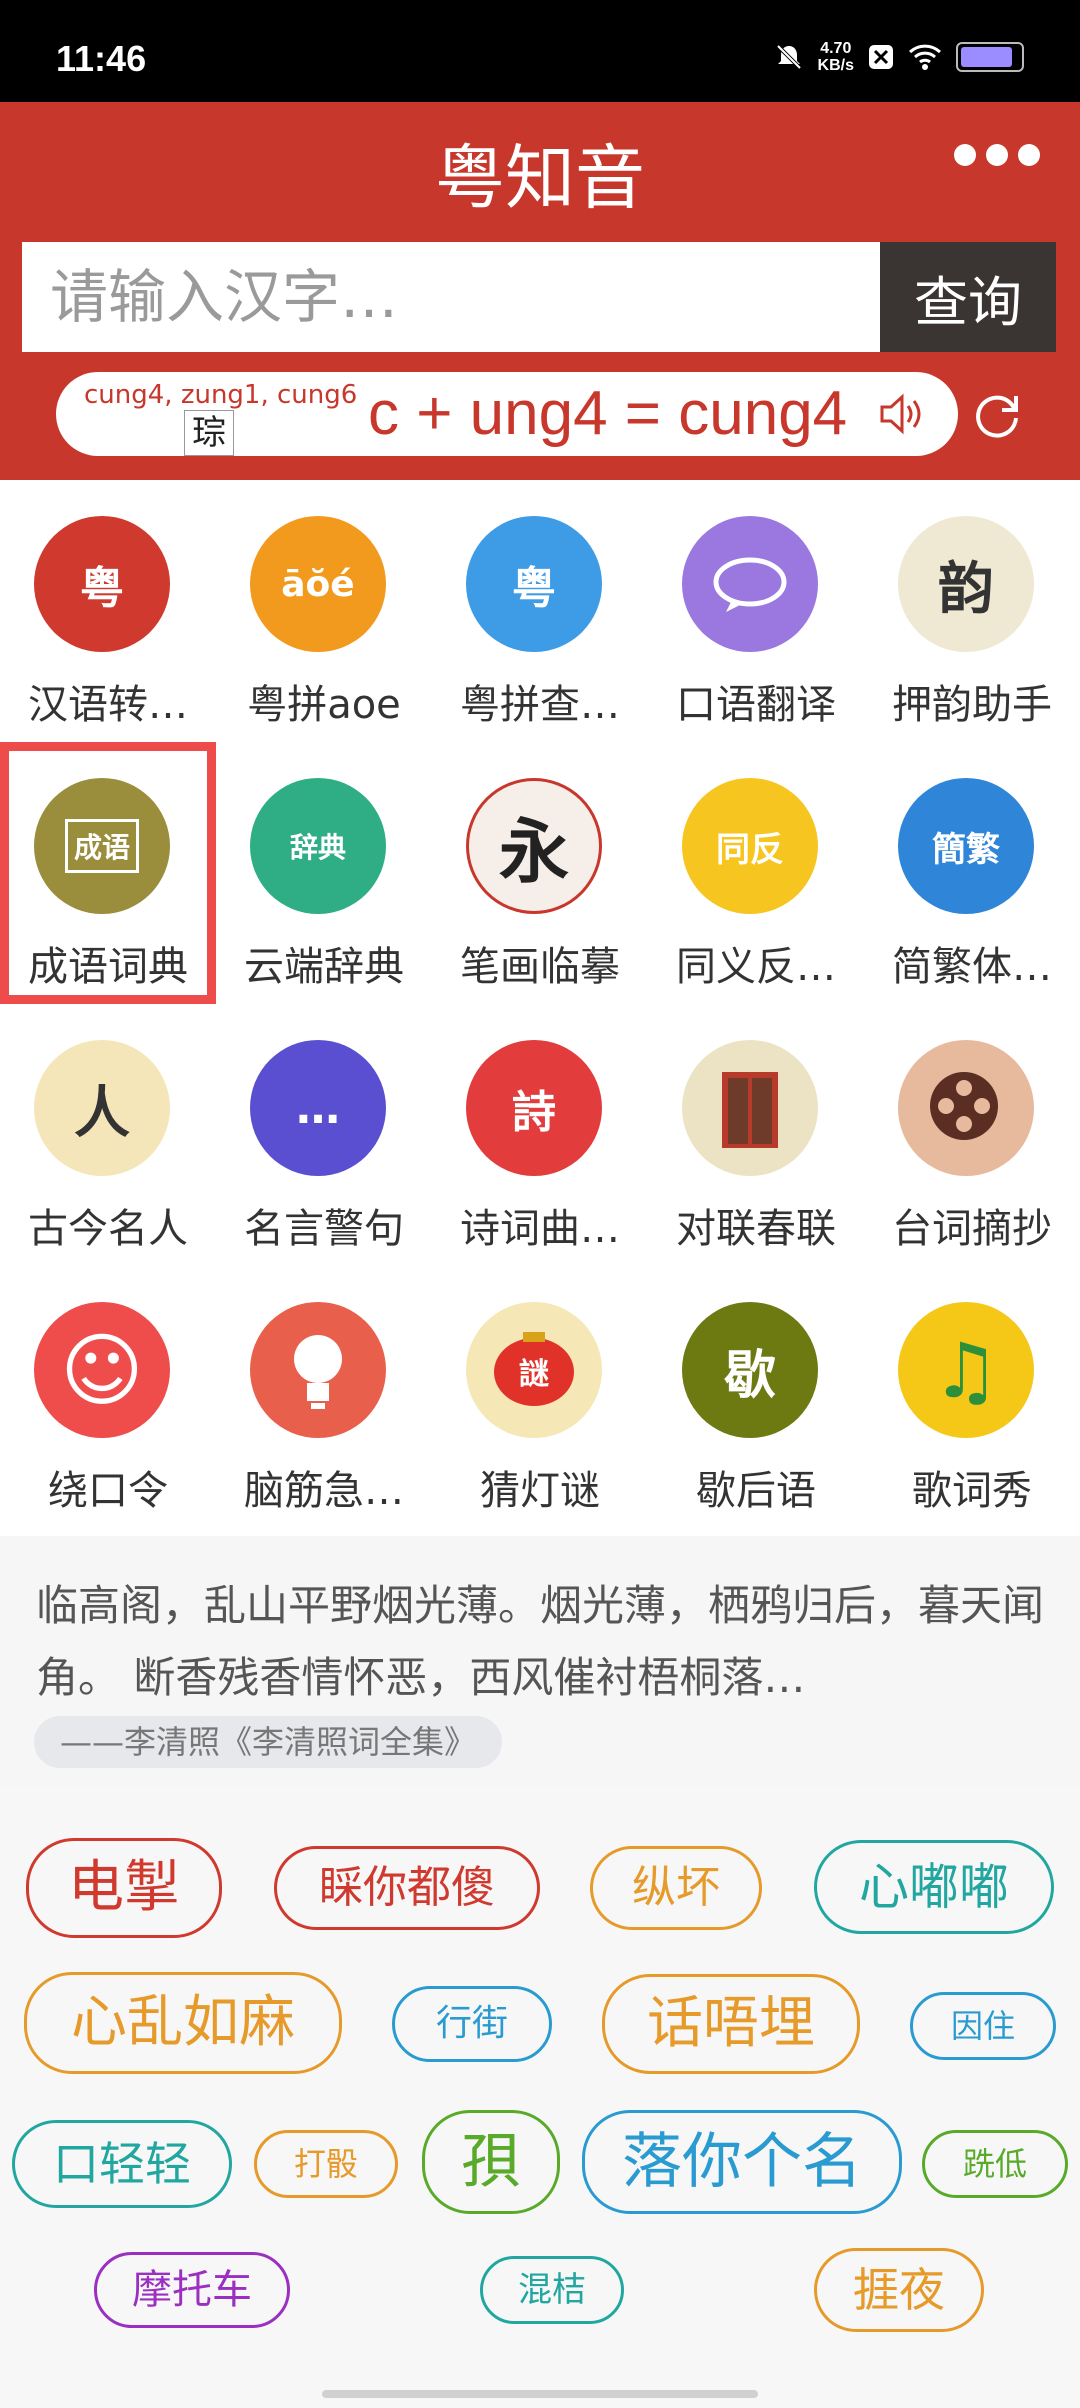  I want to click on svg-text: 謎, so click(534, 1374).